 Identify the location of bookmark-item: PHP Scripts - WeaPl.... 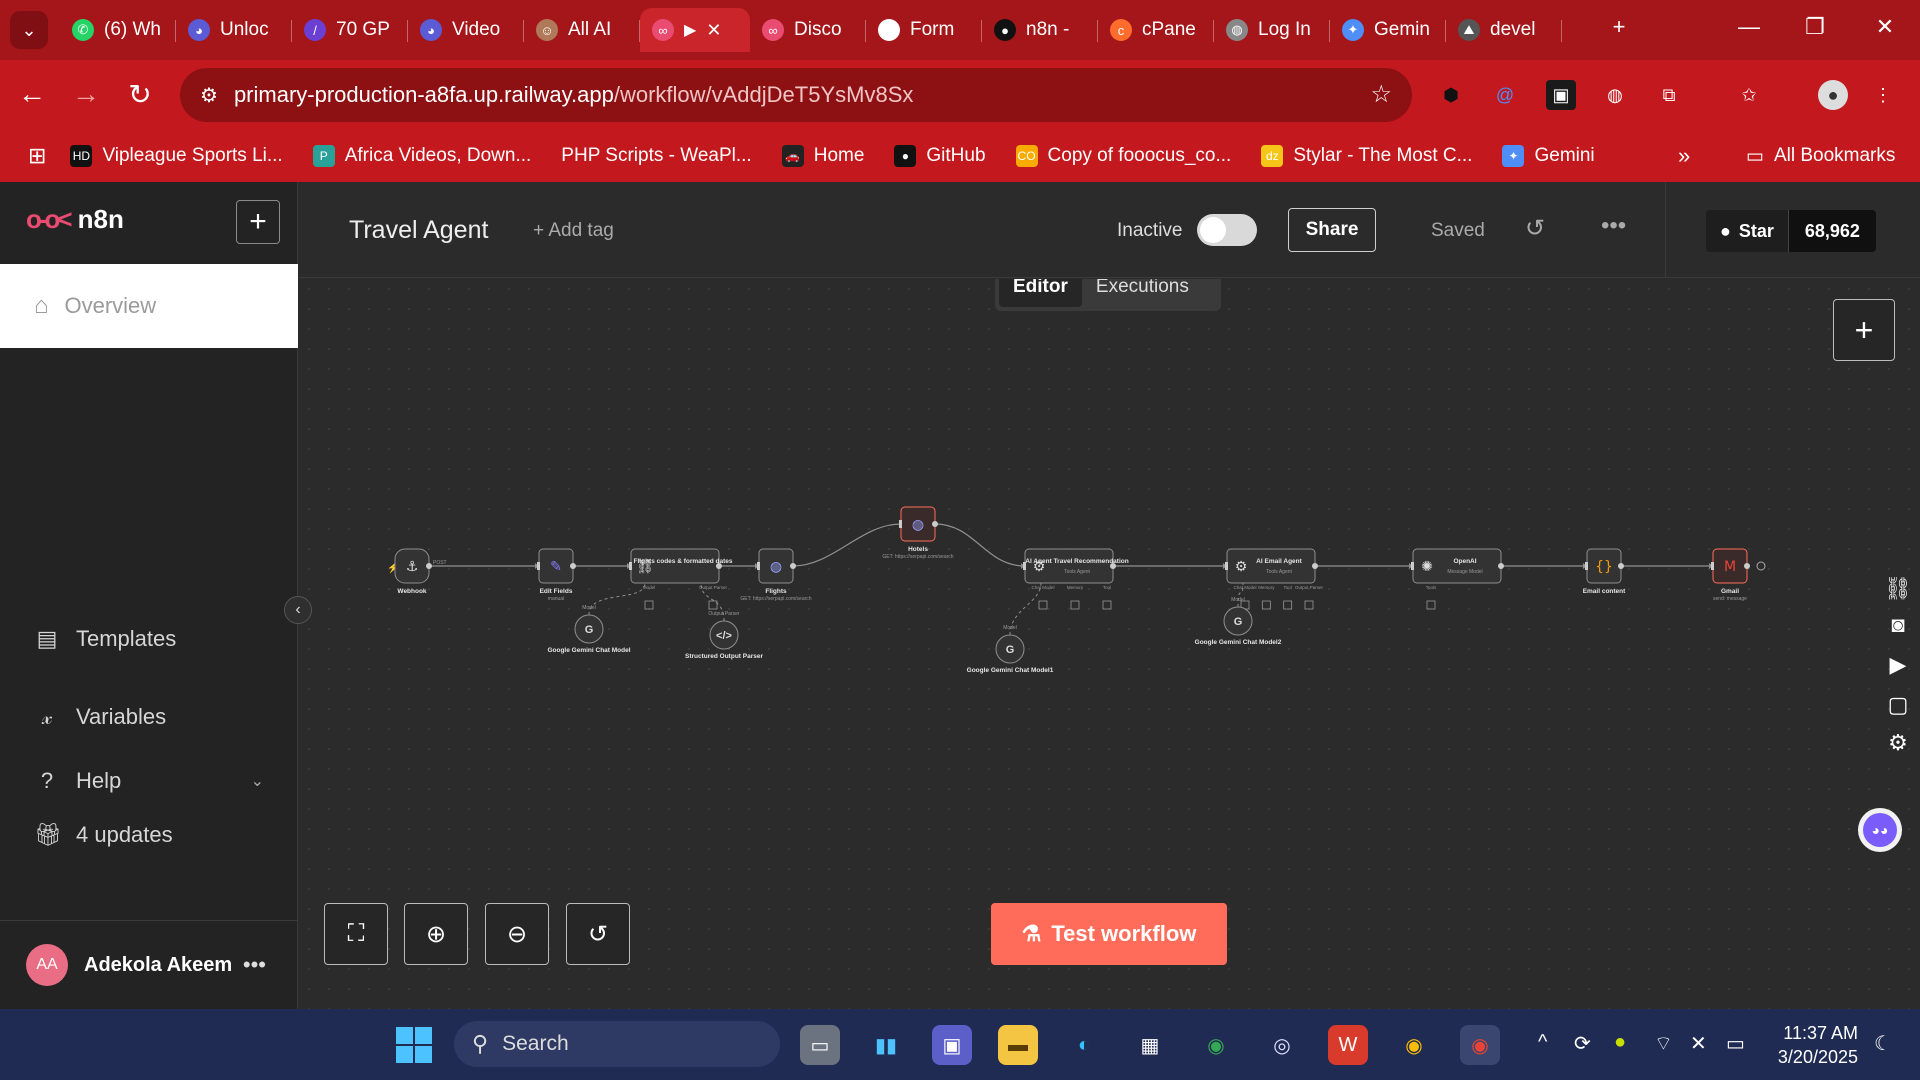
(656, 156).